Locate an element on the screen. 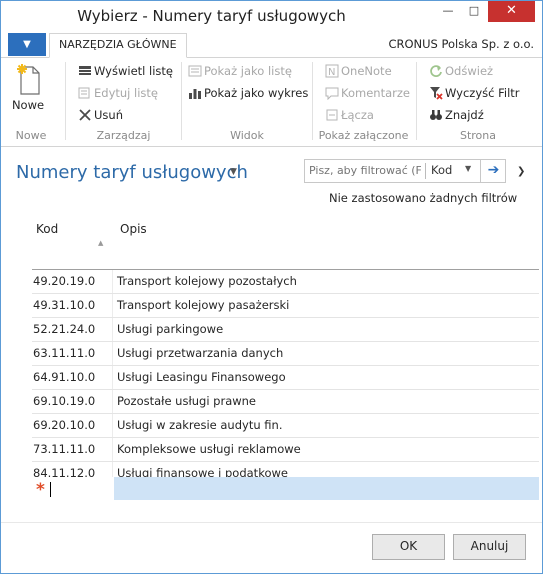  table-row: 63.11.11.0 Usługi przetwarzania danych is located at coordinates (285, 354).